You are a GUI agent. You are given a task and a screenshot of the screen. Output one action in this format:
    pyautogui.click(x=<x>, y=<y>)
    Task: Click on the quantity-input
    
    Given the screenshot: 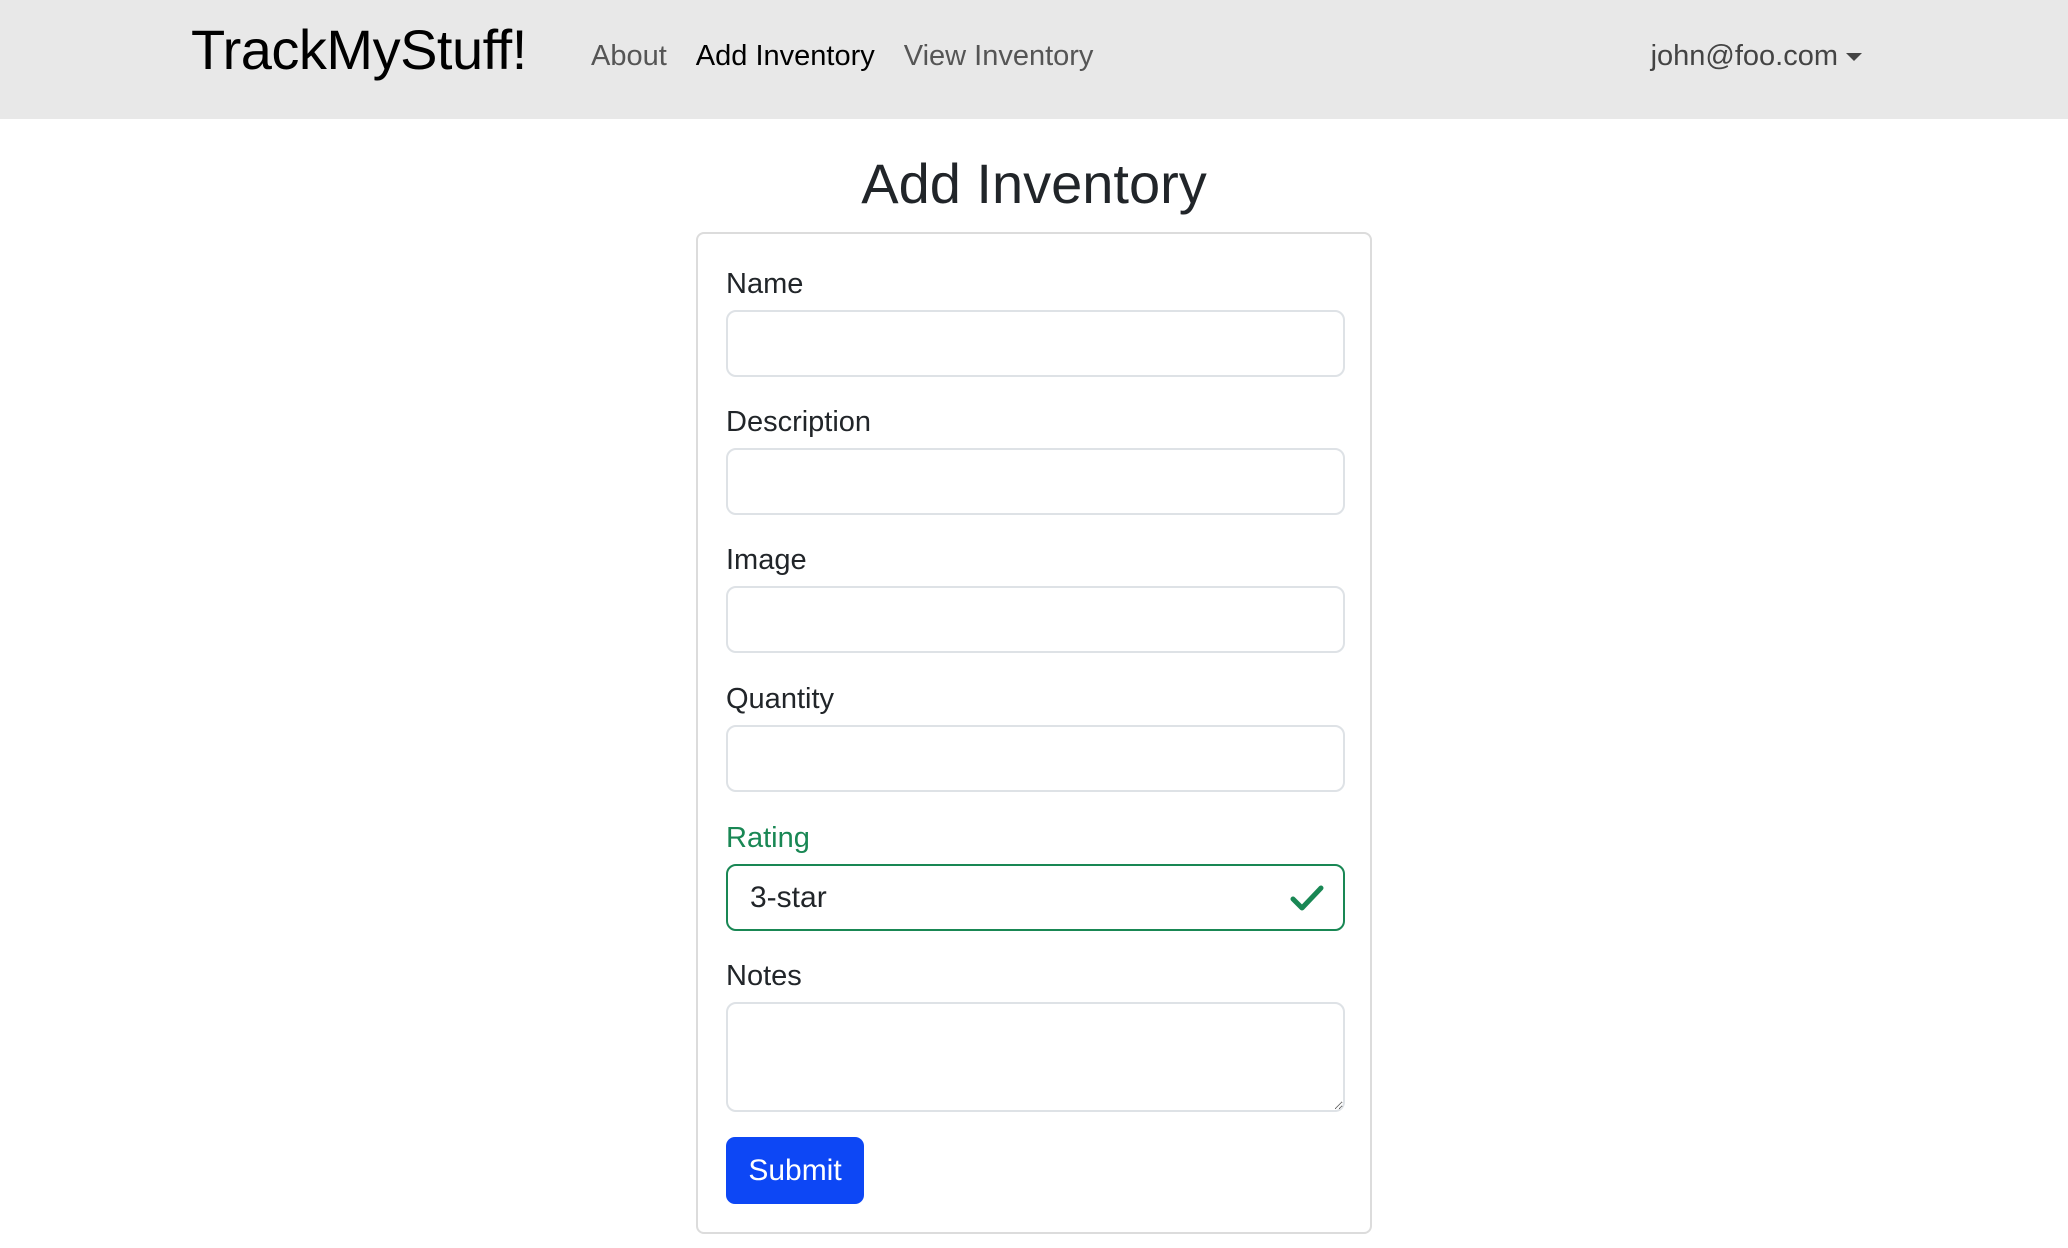 What is the action you would take?
    pyautogui.click(x=1035, y=758)
    